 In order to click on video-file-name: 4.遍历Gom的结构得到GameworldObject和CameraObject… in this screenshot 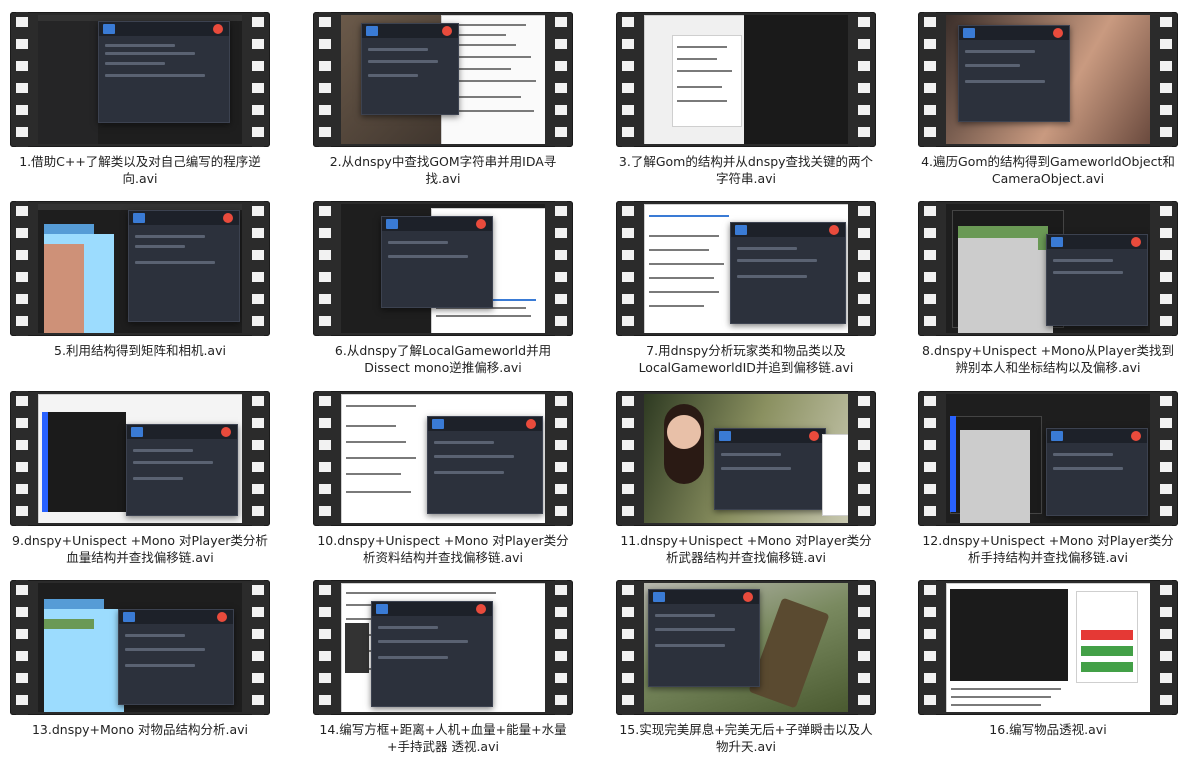, I will do `click(1048, 170)`.